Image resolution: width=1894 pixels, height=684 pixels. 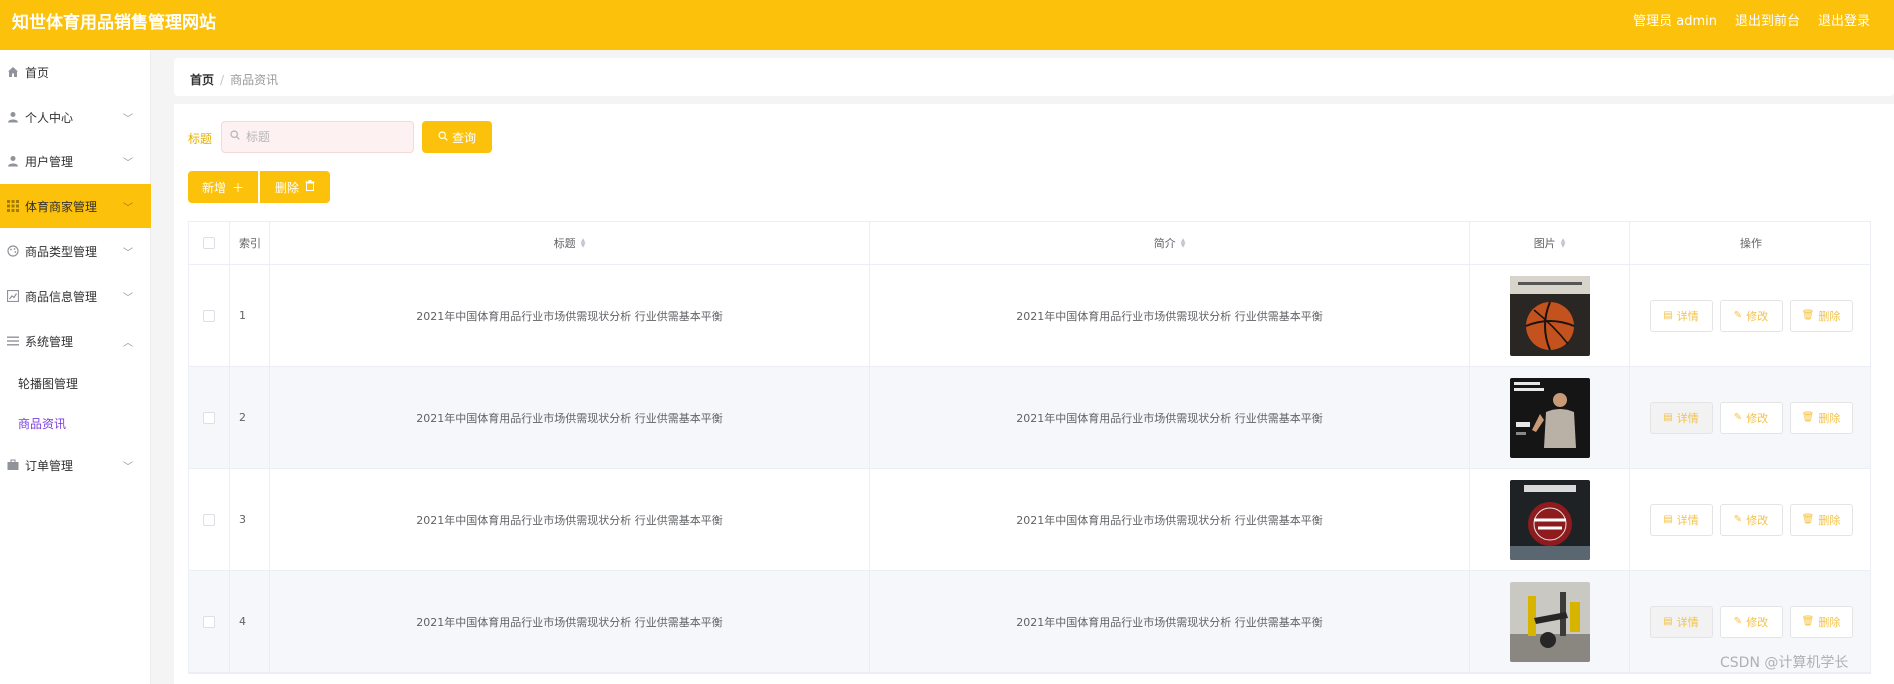 I want to click on add-button-label: 新增, so click(x=213, y=187).